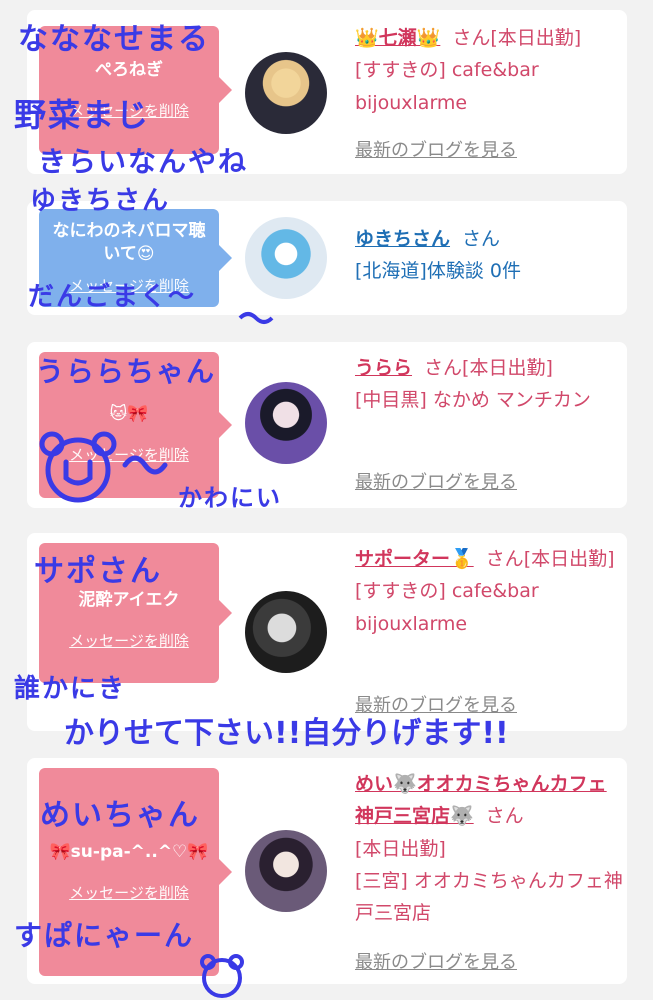  Describe the element at coordinates (481, 800) in the screenshot. I see `cast-name-link: めい🐺オオカミちゃんカフェ神戸三宮店🐺` at that location.